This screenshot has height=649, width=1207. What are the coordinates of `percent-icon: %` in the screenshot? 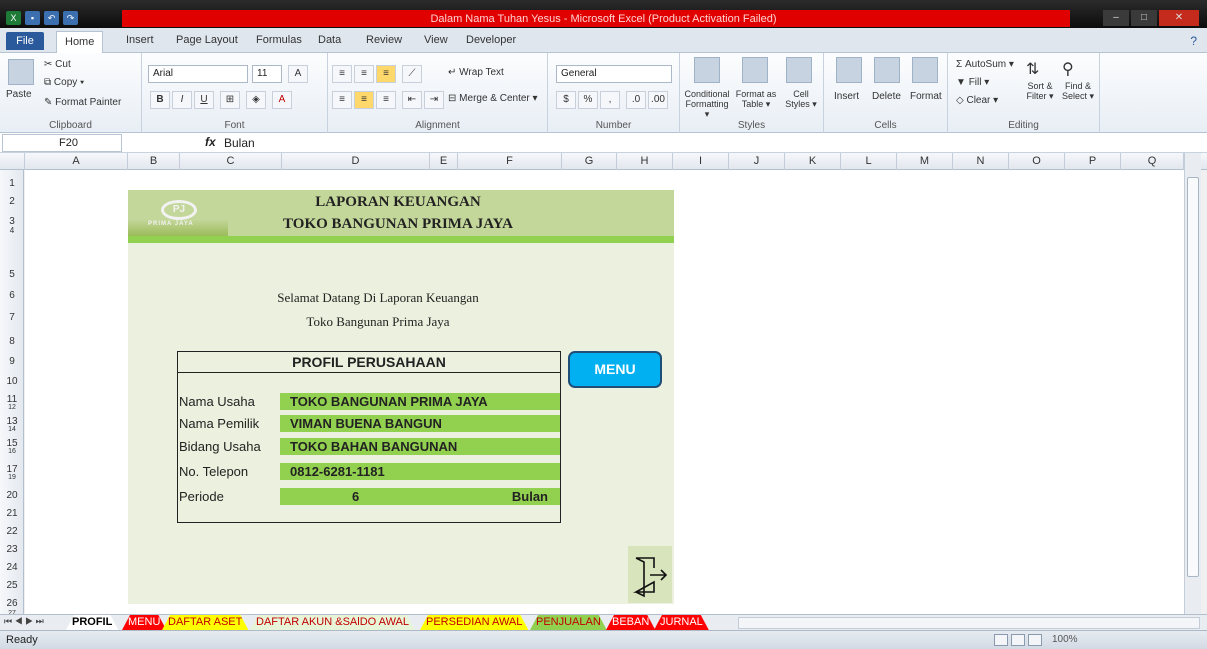 It's located at (588, 100).